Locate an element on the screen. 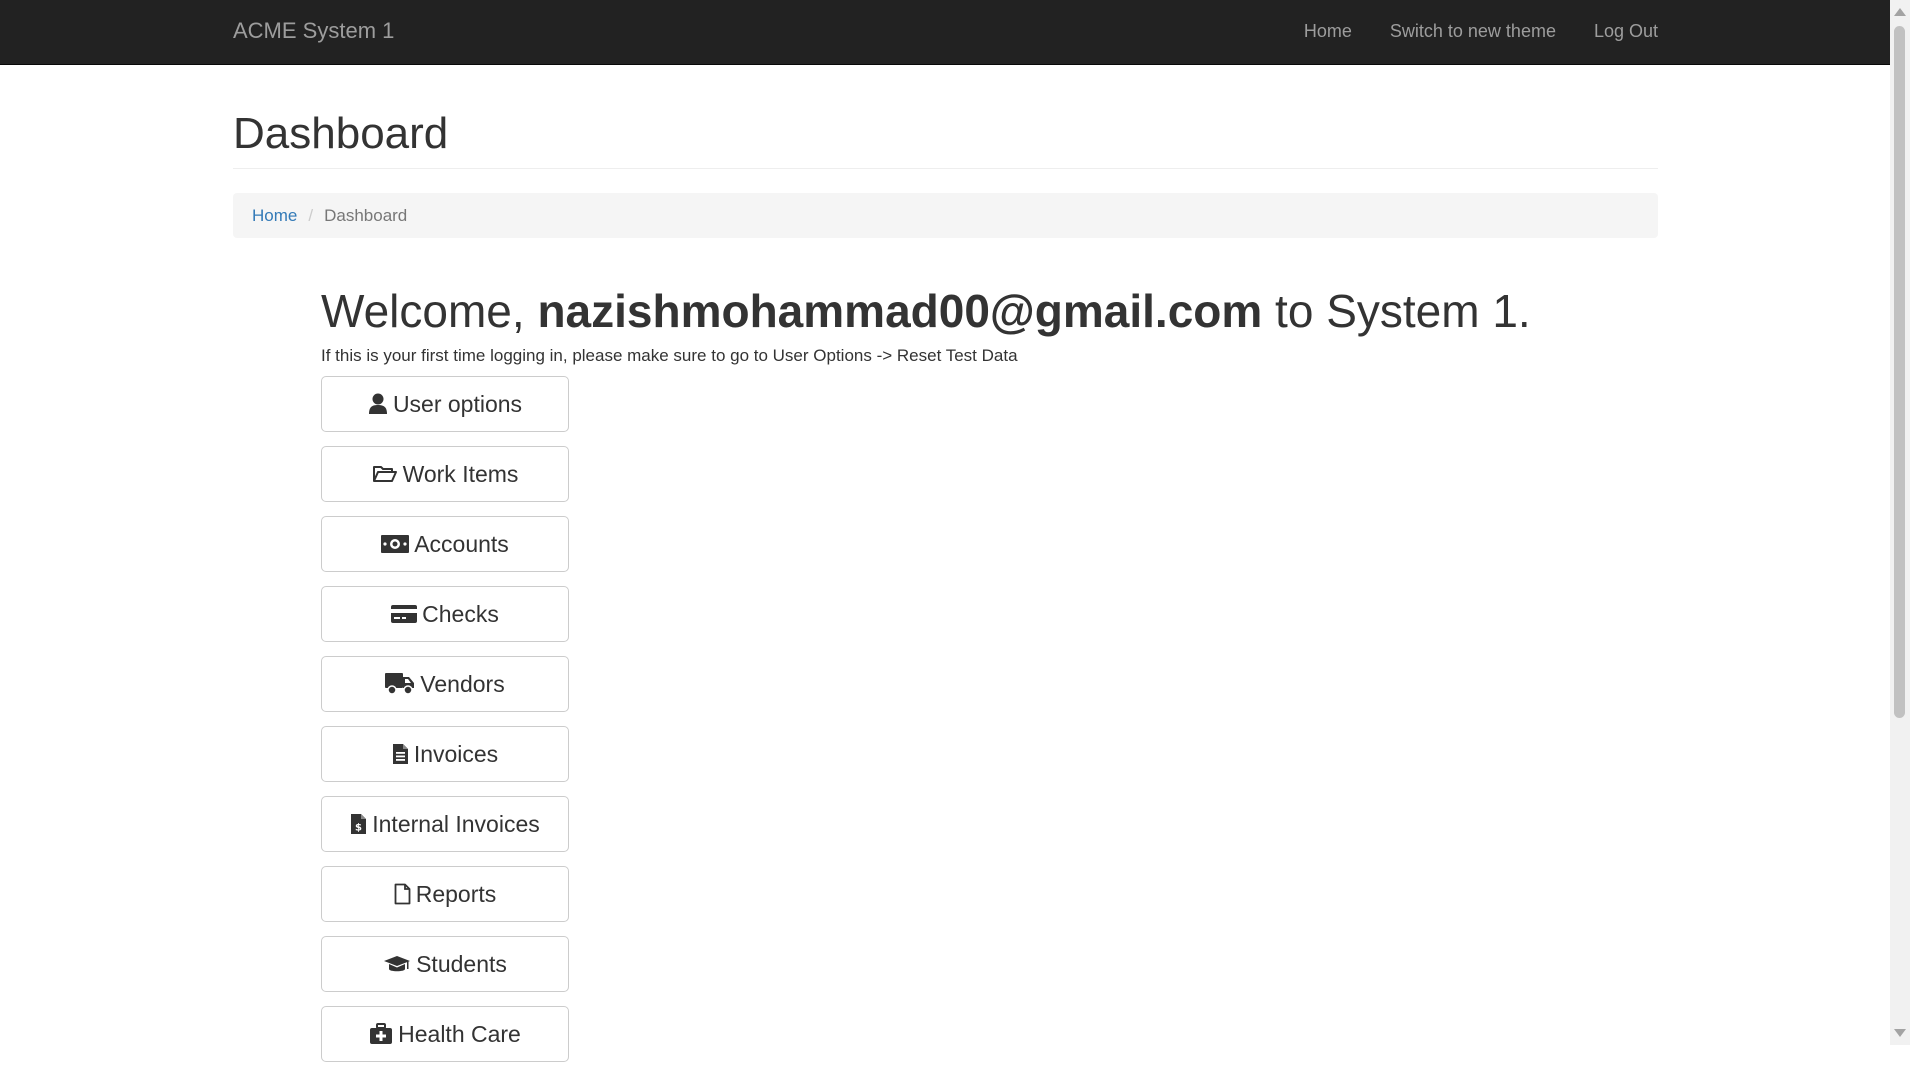  nav-switch-theme-link: Switch to new theme is located at coordinates (1473, 32).